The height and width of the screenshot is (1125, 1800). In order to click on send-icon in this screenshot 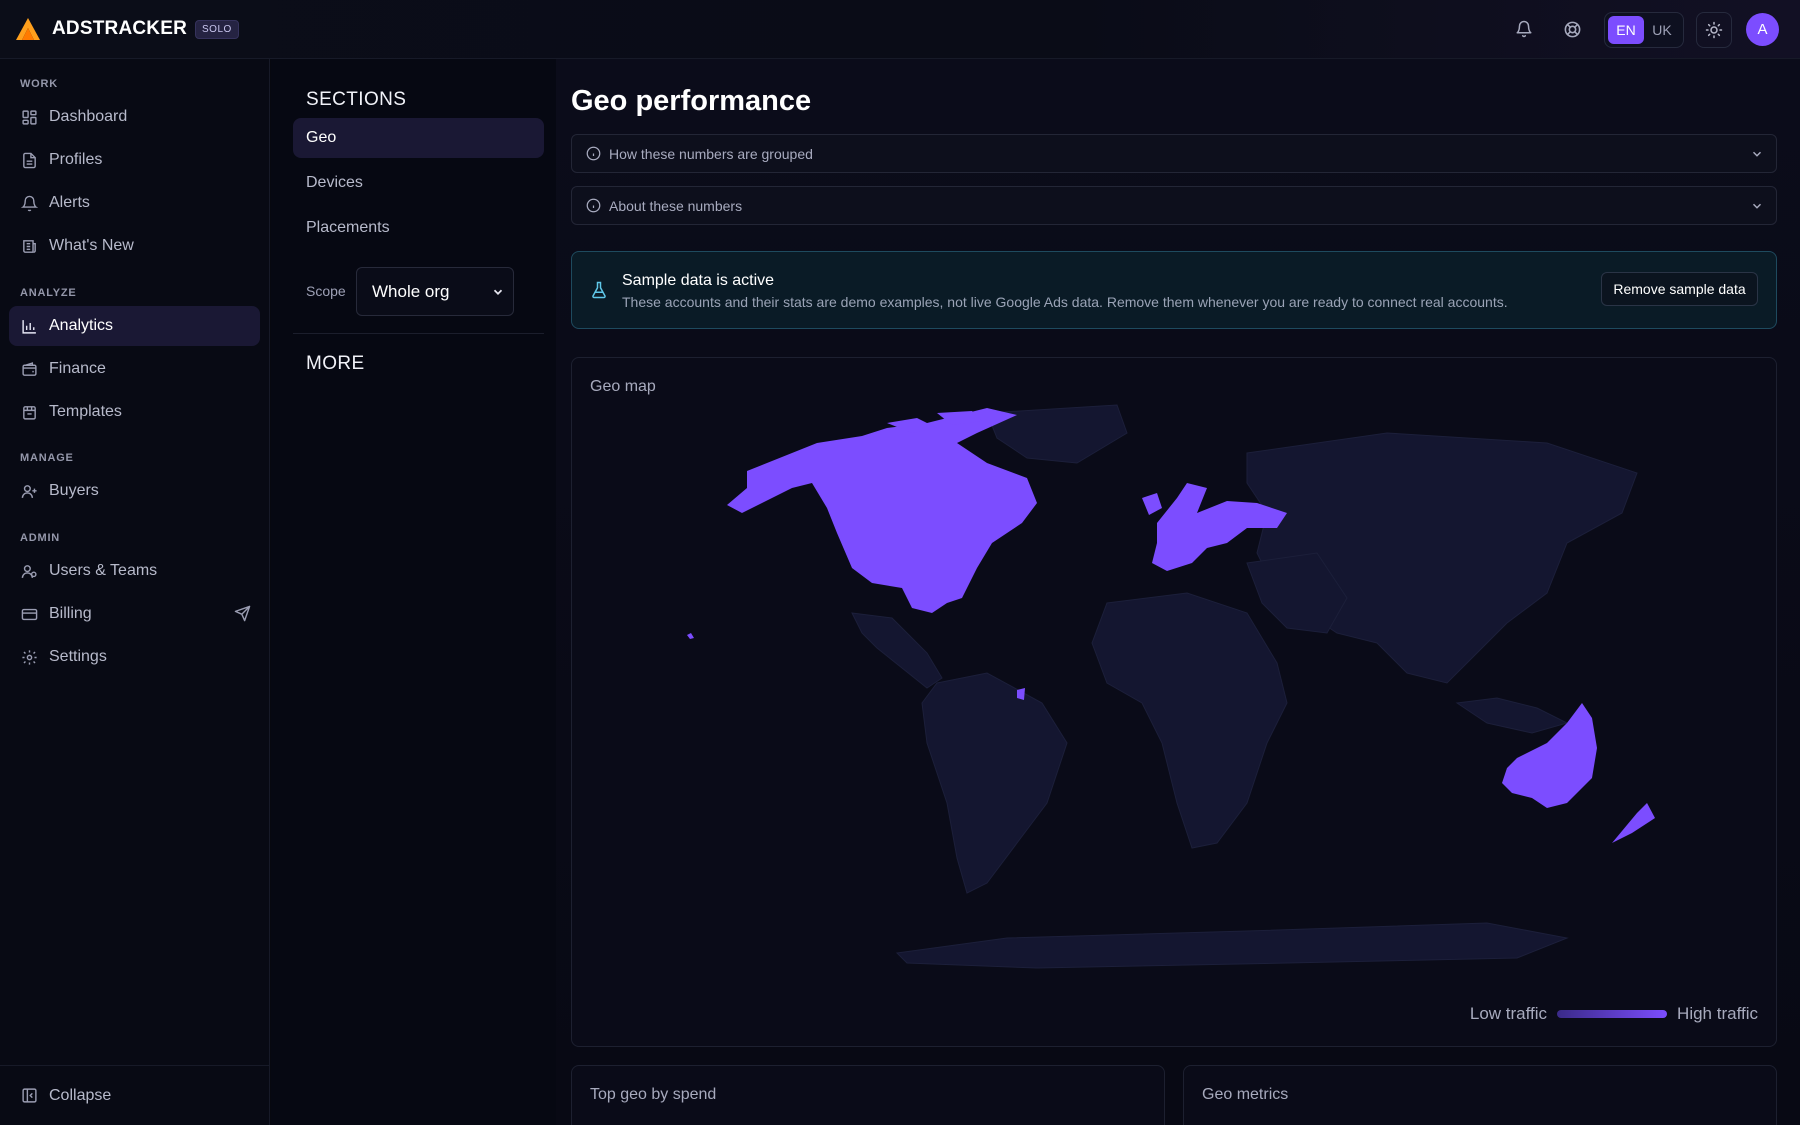, I will do `click(242, 616)`.